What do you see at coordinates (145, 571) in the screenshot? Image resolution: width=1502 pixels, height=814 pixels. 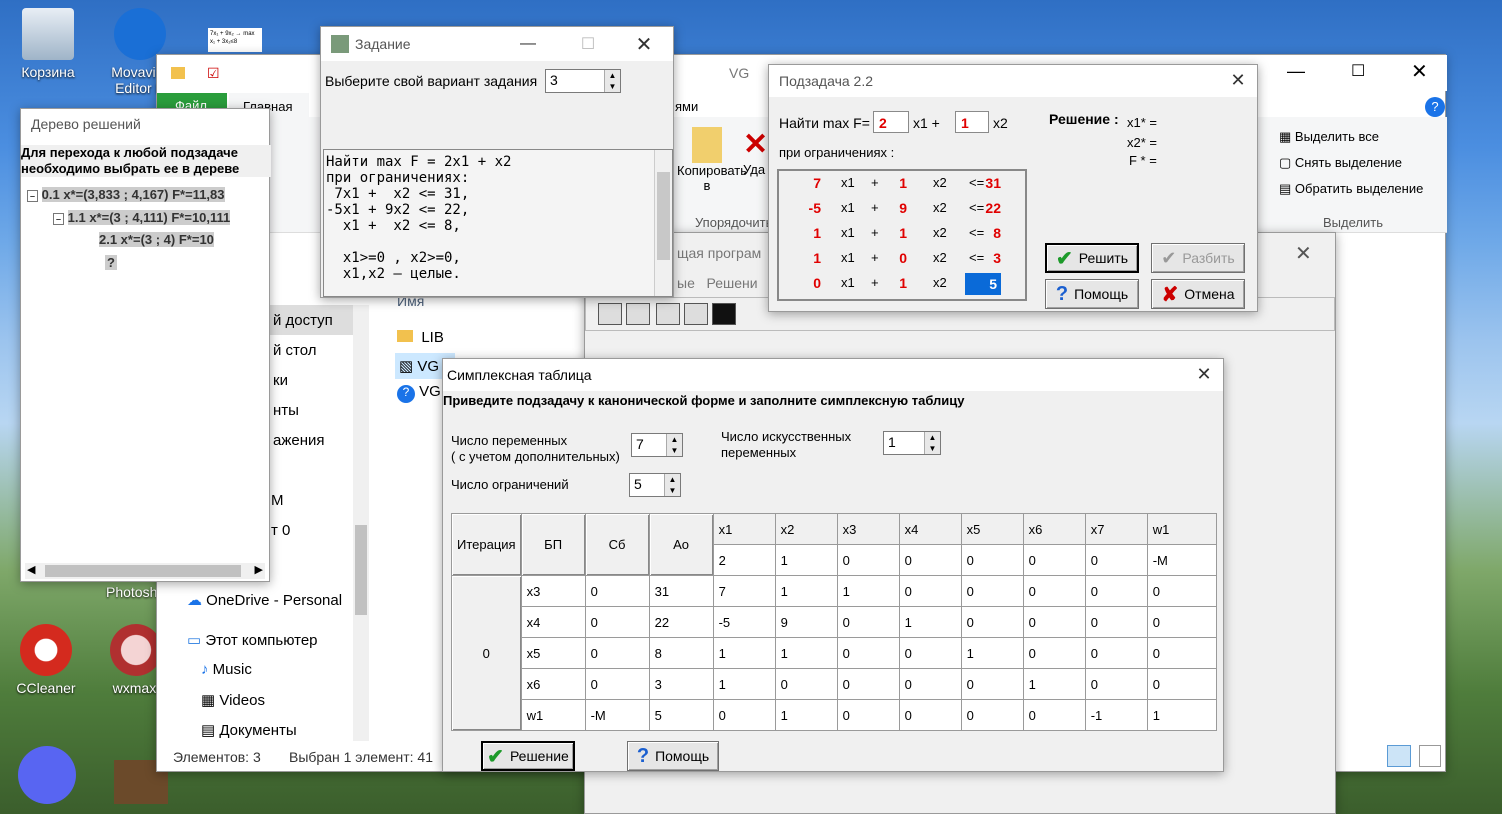 I see `tree-h-scrollbar: ◀ ▶` at bounding box center [145, 571].